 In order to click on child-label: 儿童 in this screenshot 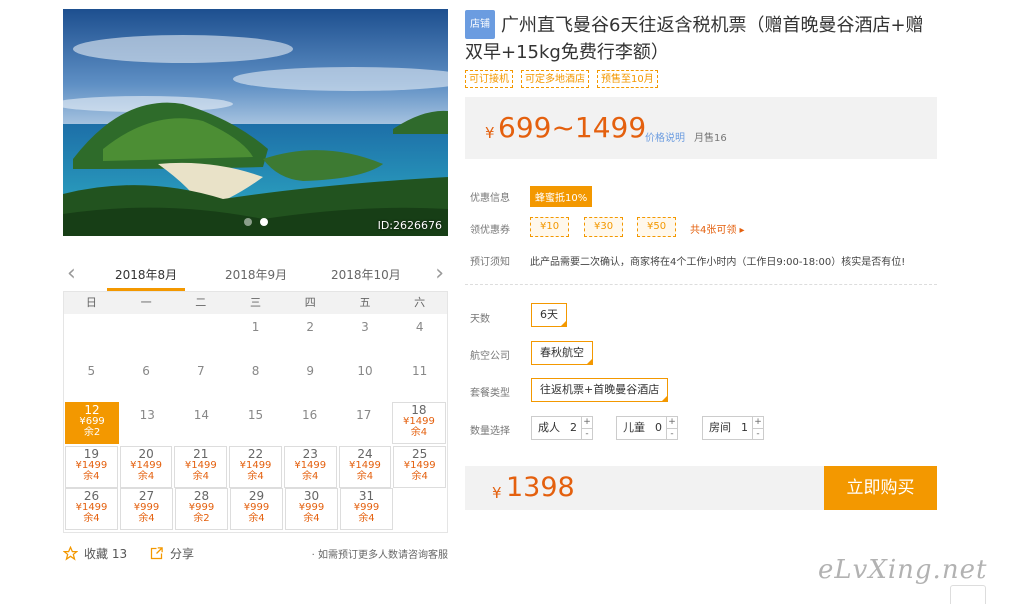, I will do `click(634, 427)`.